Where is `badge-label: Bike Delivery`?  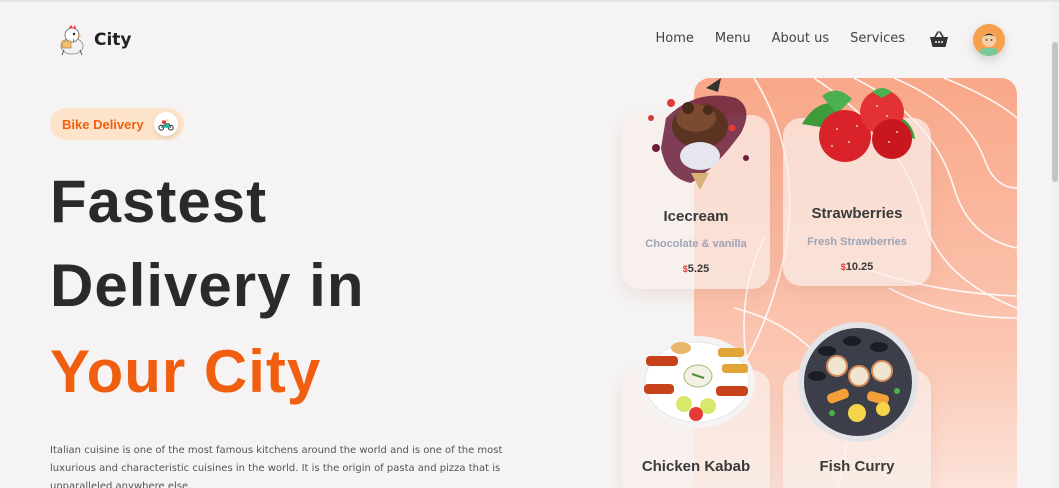
badge-label: Bike Delivery is located at coordinates (103, 124).